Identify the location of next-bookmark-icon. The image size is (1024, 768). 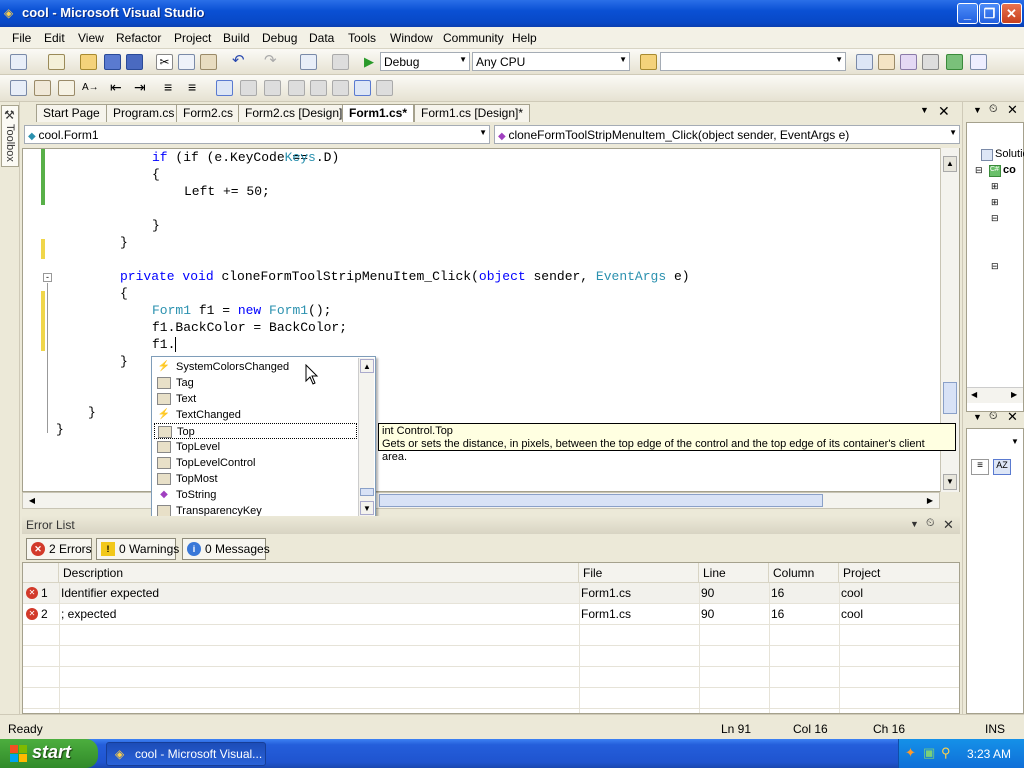
(272, 88).